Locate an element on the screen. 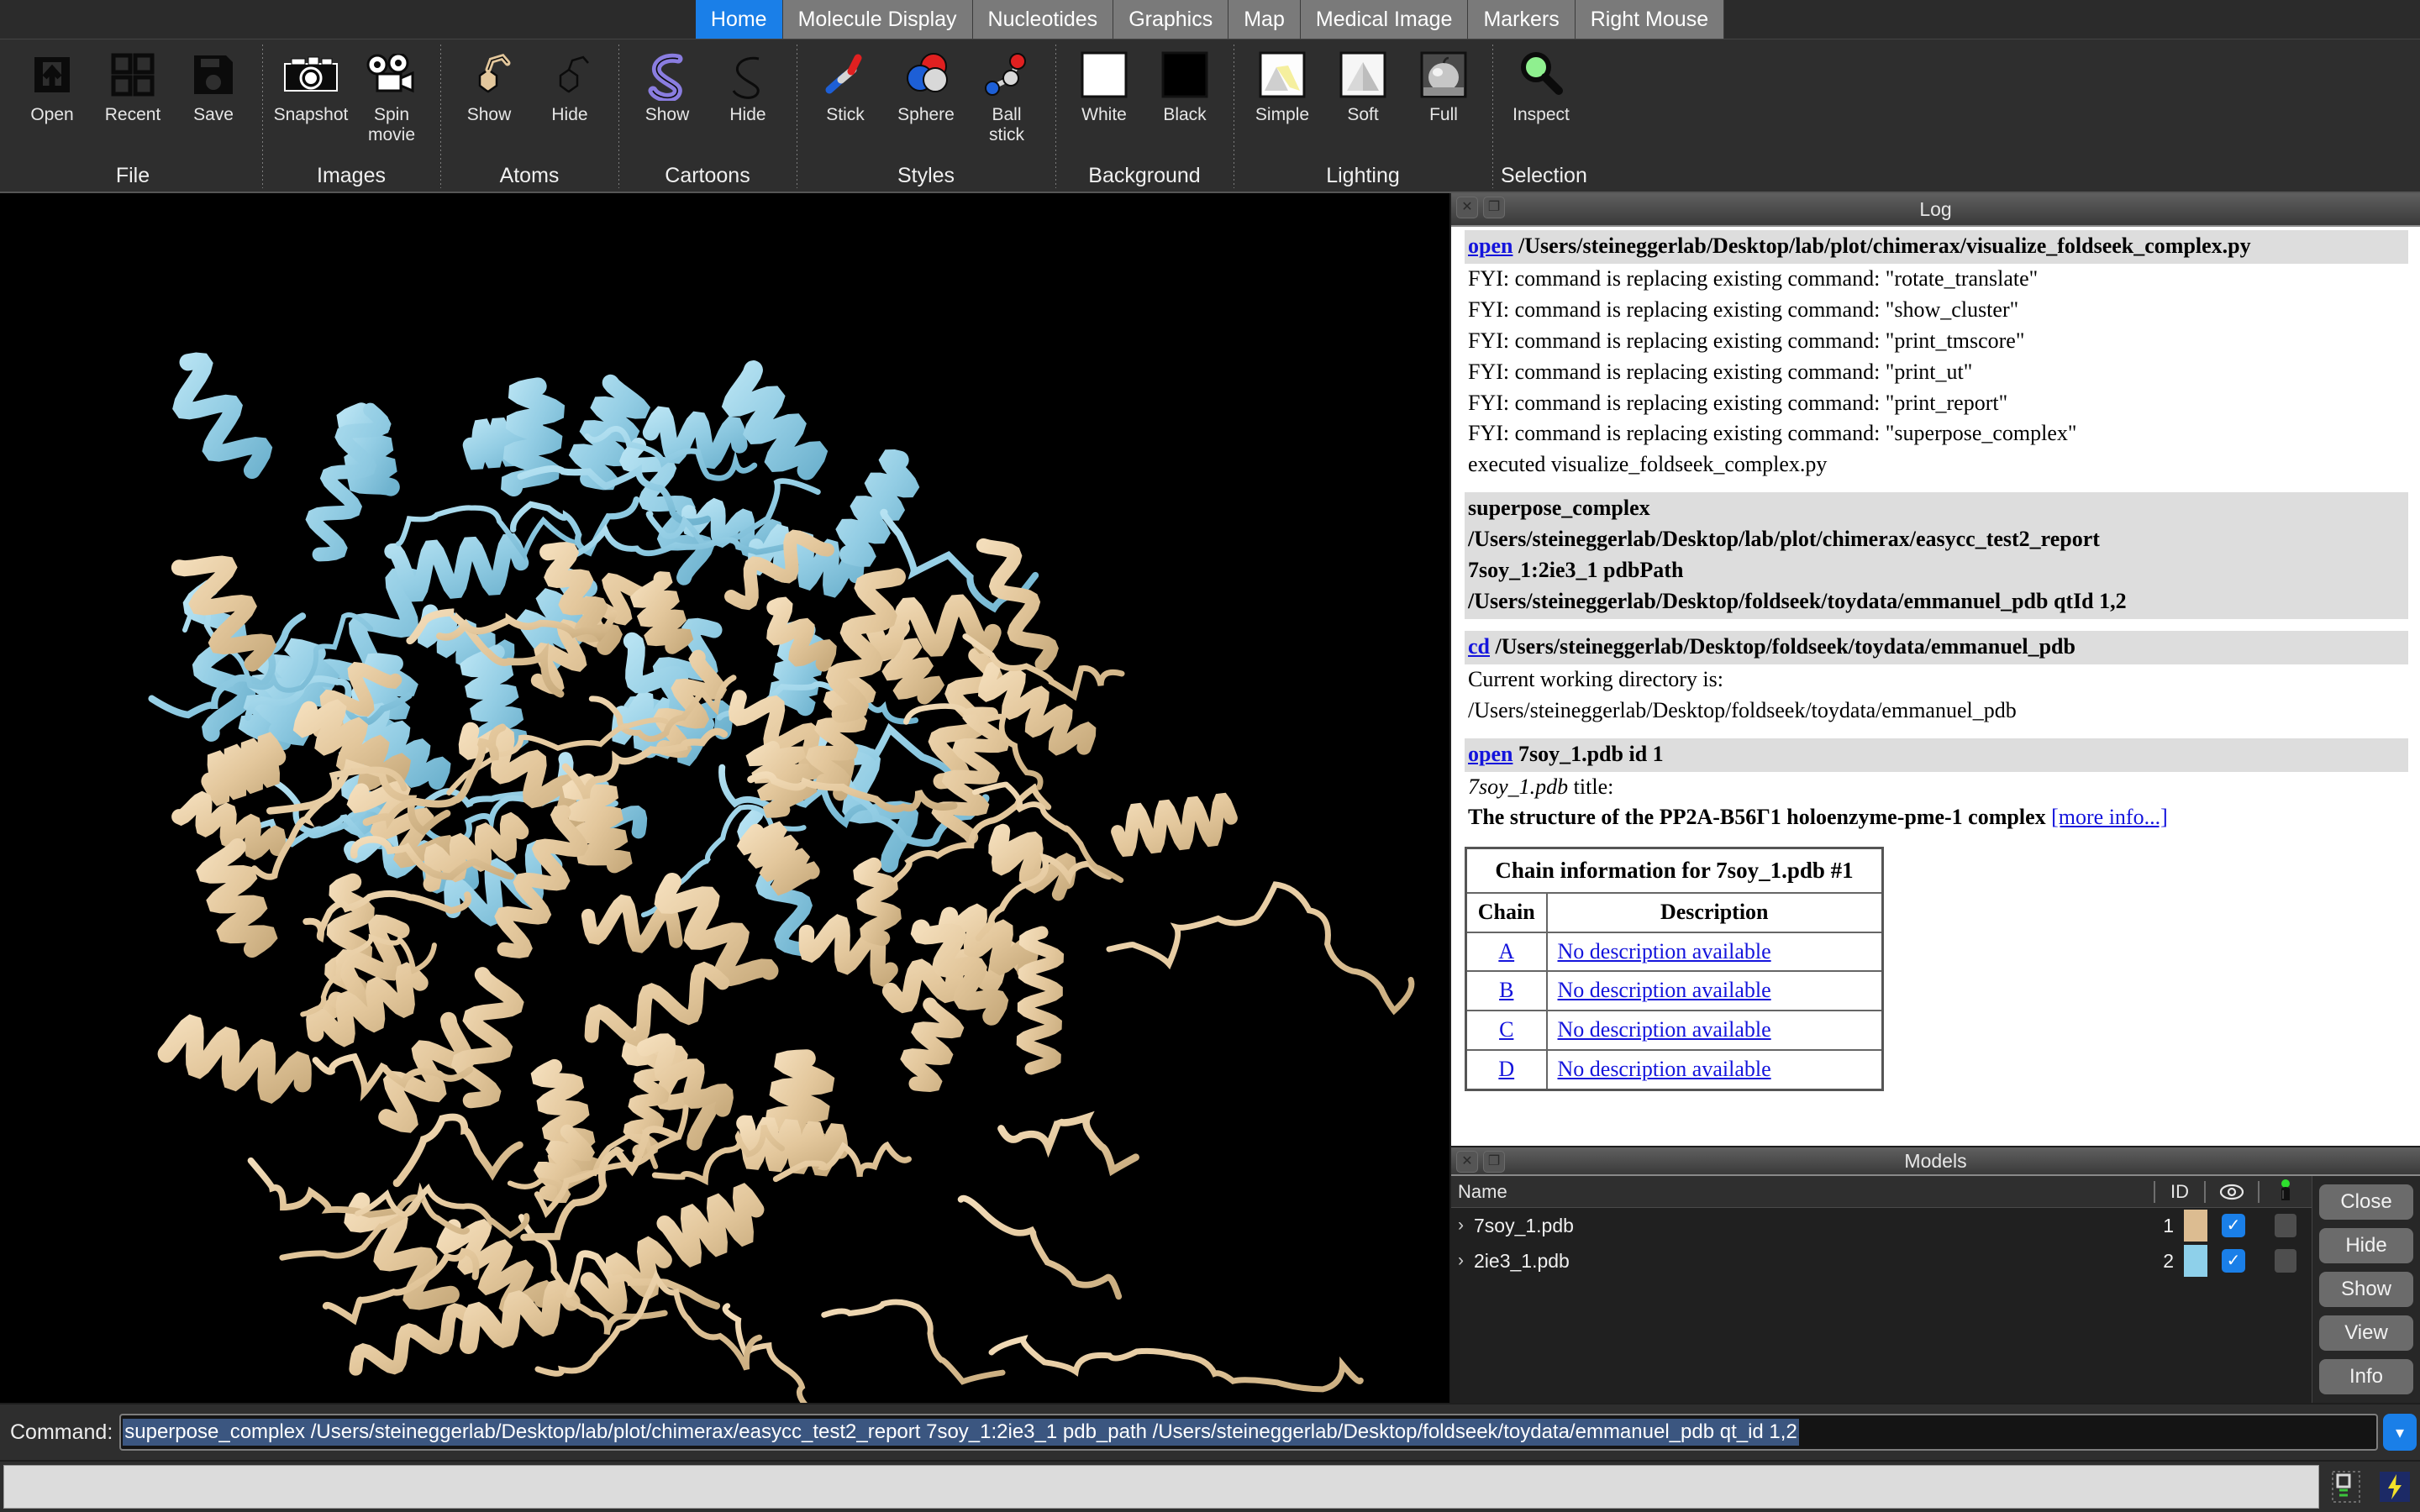 This screenshot has width=2420, height=1512. ribbon-button-label: Hide is located at coordinates (569, 114).